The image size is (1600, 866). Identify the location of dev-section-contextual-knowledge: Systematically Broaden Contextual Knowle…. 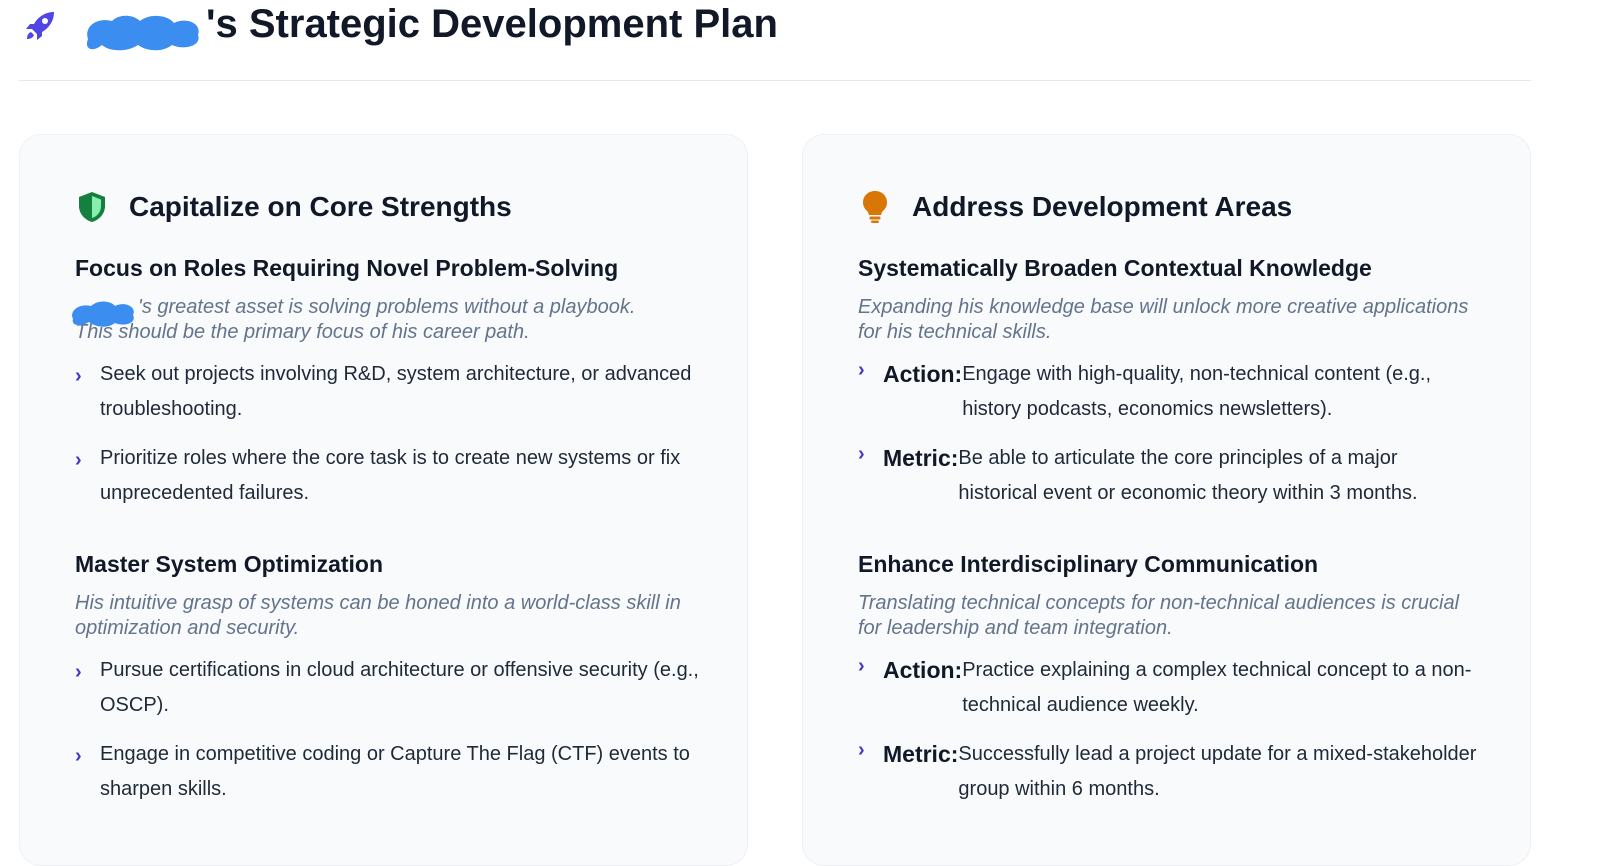
(1168, 388).